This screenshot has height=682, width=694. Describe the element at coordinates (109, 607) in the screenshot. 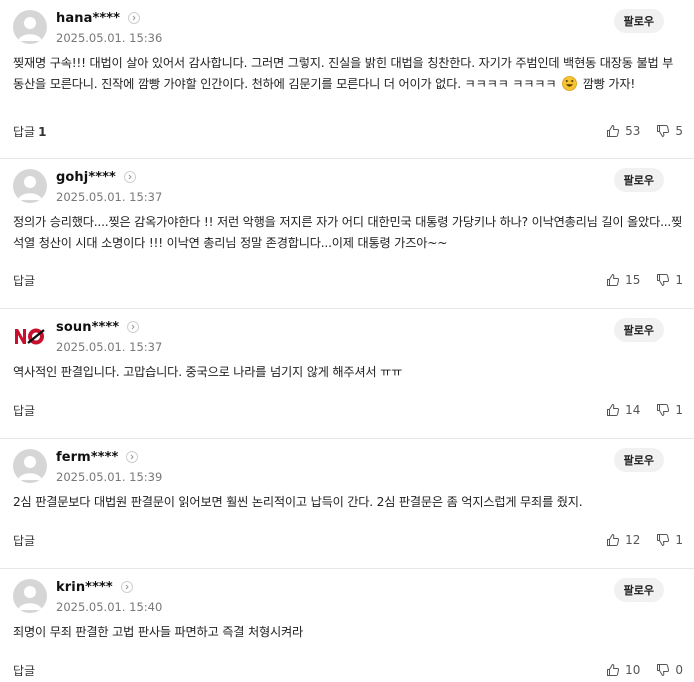

I see `comment-date: 2025.05.01. 15:40` at that location.